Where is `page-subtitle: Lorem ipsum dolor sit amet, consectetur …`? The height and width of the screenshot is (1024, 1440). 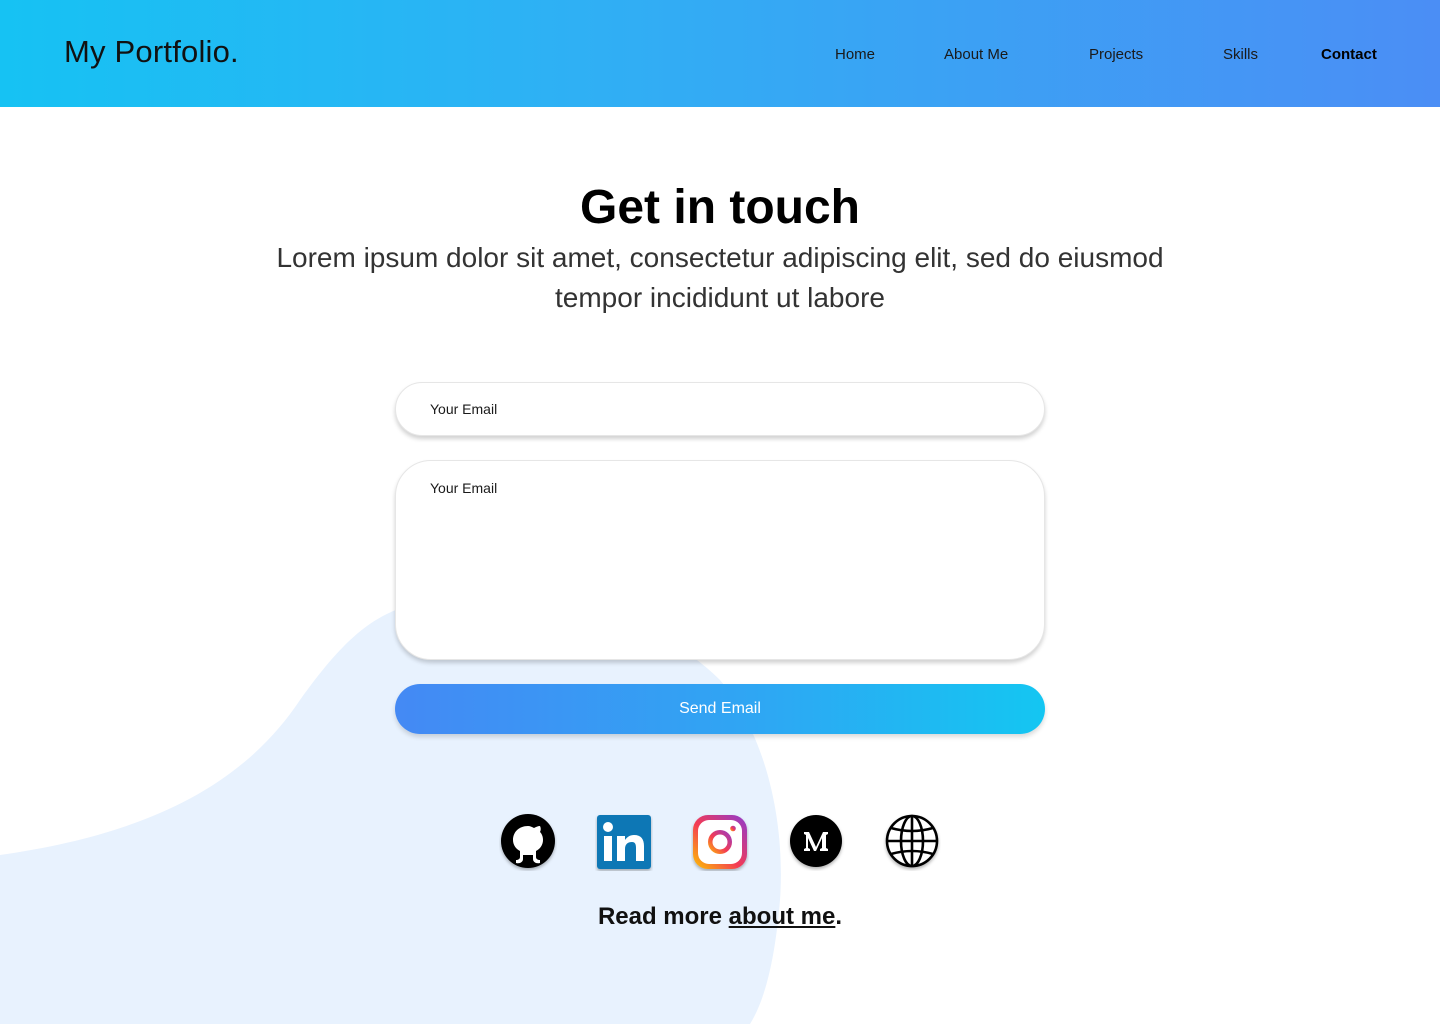
page-subtitle: Lorem ipsum dolor sit amet, consectetur … is located at coordinates (720, 277).